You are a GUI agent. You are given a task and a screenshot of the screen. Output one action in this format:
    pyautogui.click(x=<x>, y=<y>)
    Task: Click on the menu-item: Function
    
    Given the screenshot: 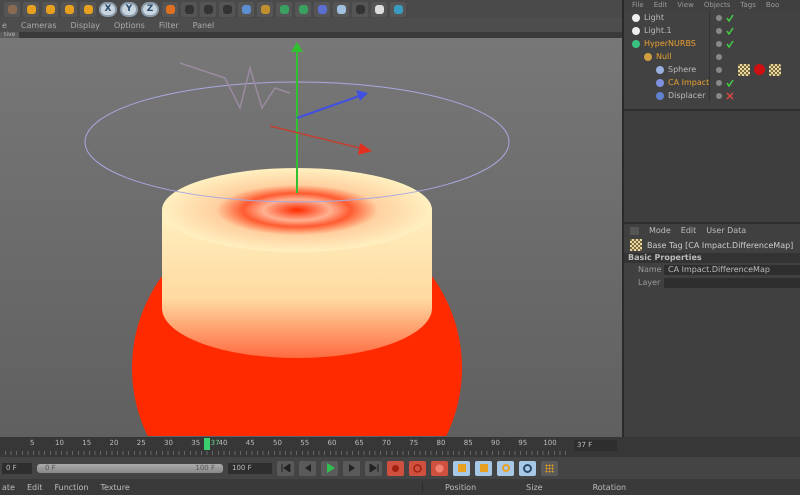 What is the action you would take?
    pyautogui.click(x=71, y=487)
    